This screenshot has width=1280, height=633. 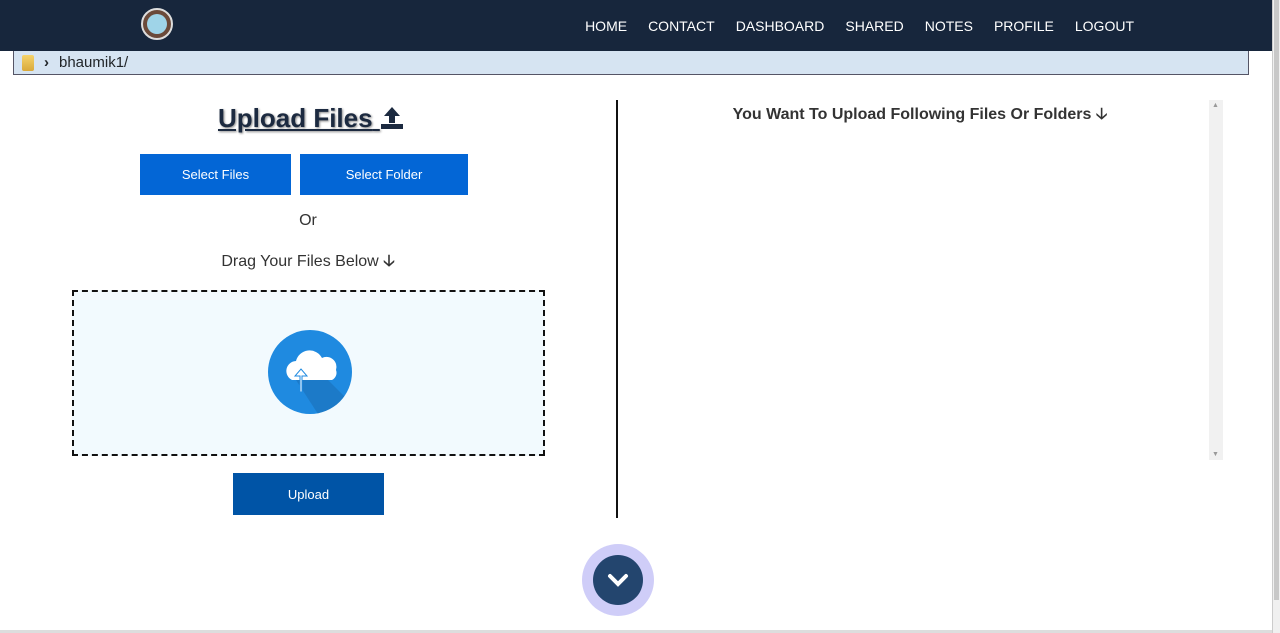 What do you see at coordinates (157, 24) in the screenshot?
I see `logo` at bounding box center [157, 24].